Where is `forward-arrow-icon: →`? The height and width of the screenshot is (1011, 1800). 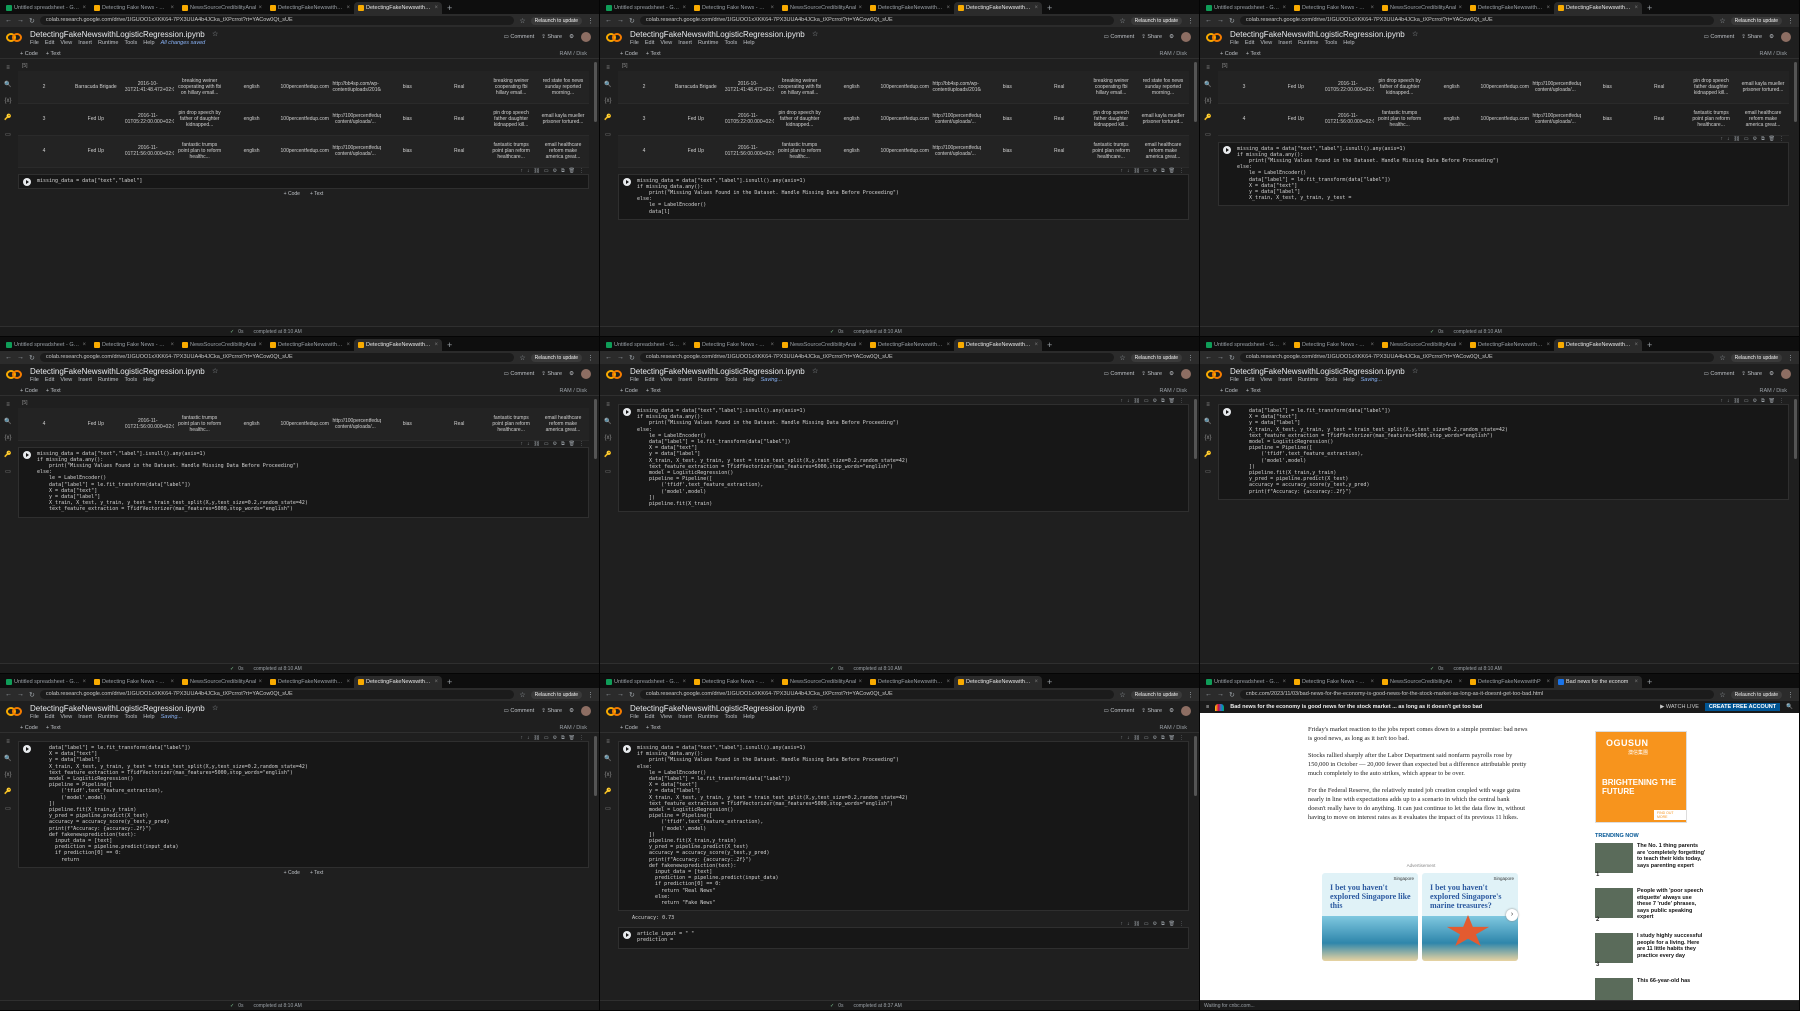 forward-arrow-icon: → is located at coordinates (1220, 20).